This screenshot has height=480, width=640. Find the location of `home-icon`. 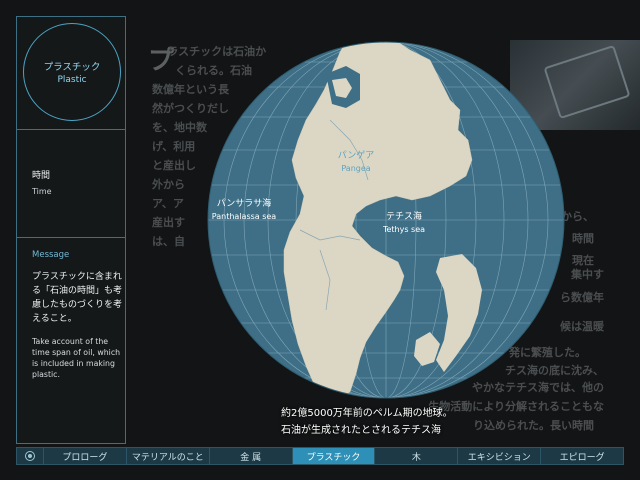

home-icon is located at coordinates (30, 456).